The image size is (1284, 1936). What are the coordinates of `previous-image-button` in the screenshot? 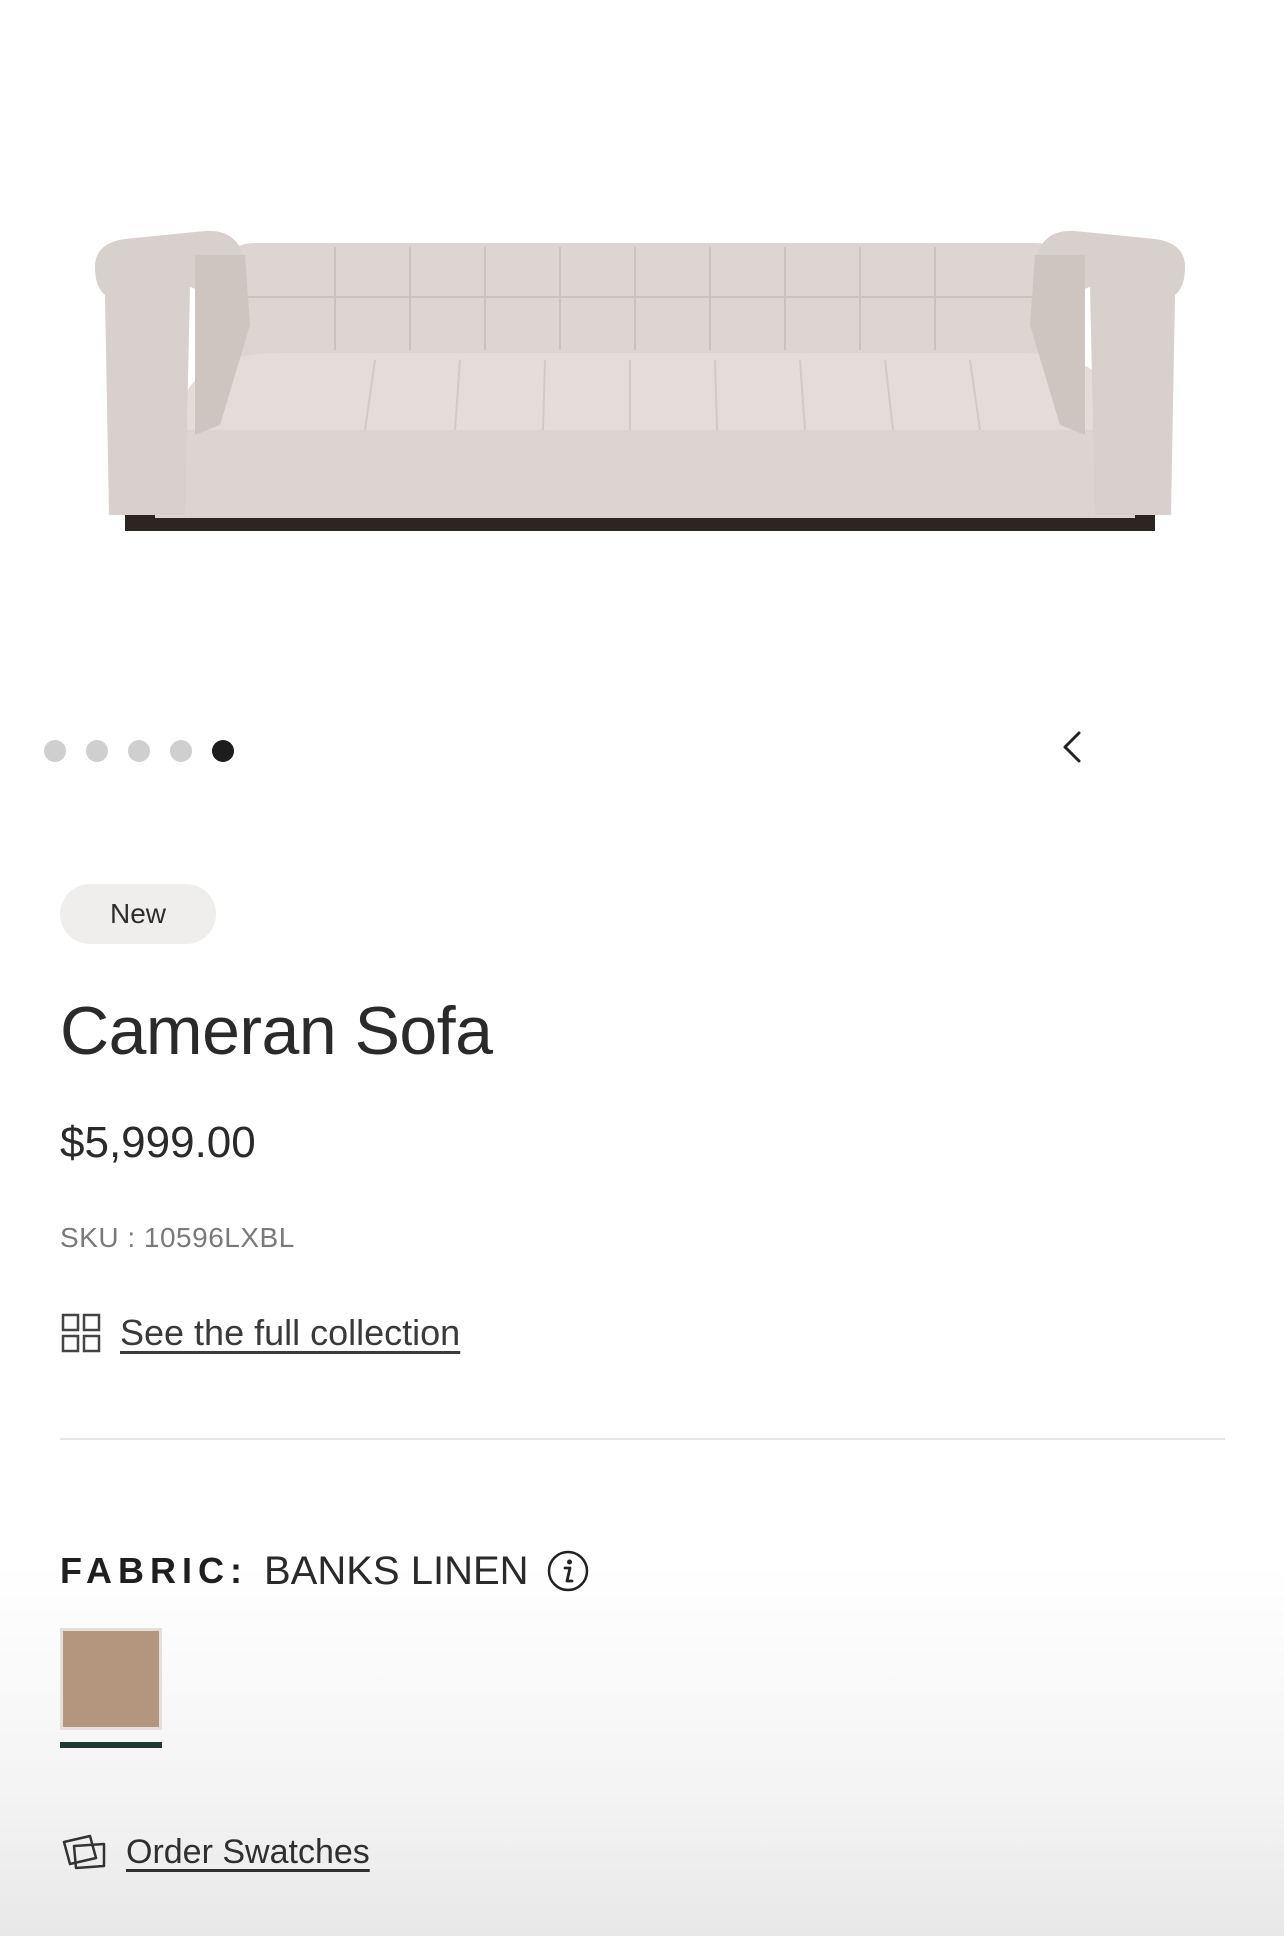 It's located at (1072, 747).